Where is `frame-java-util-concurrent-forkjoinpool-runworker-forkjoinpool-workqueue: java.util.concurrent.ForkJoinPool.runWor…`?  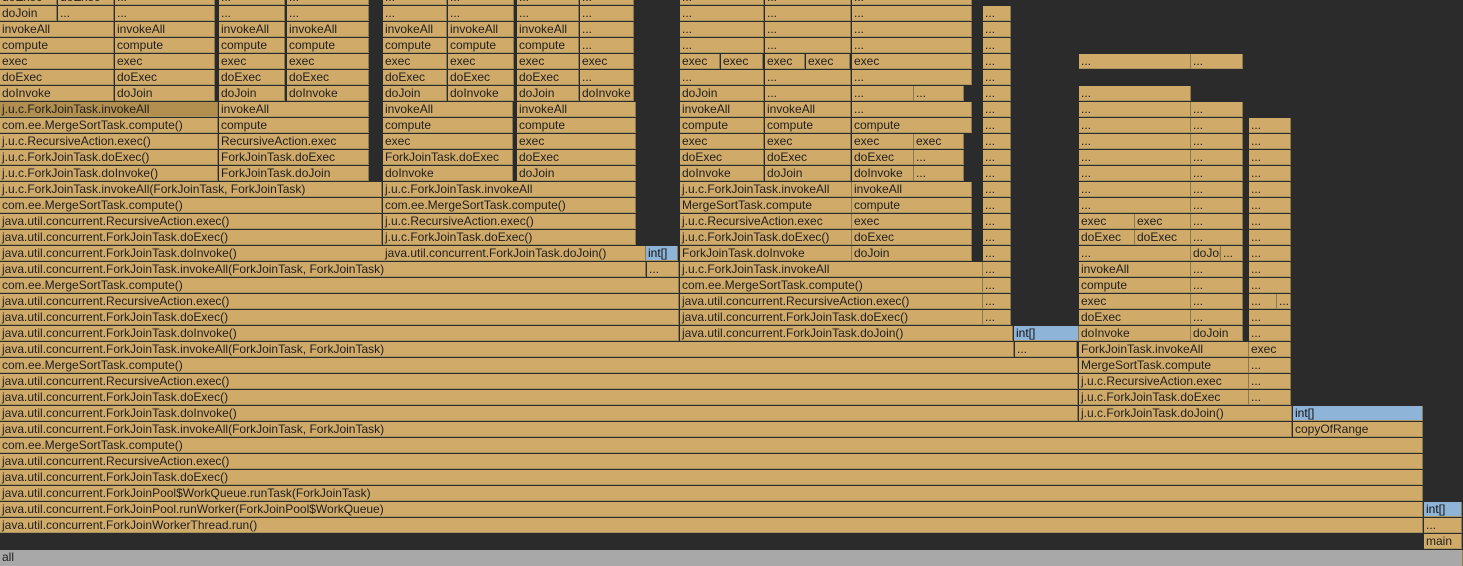 frame-java-util-concurrent-forkjoinpool-runworker-forkjoinpool-workqueue: java.util.concurrent.ForkJoinPool.runWor… is located at coordinates (711, 509).